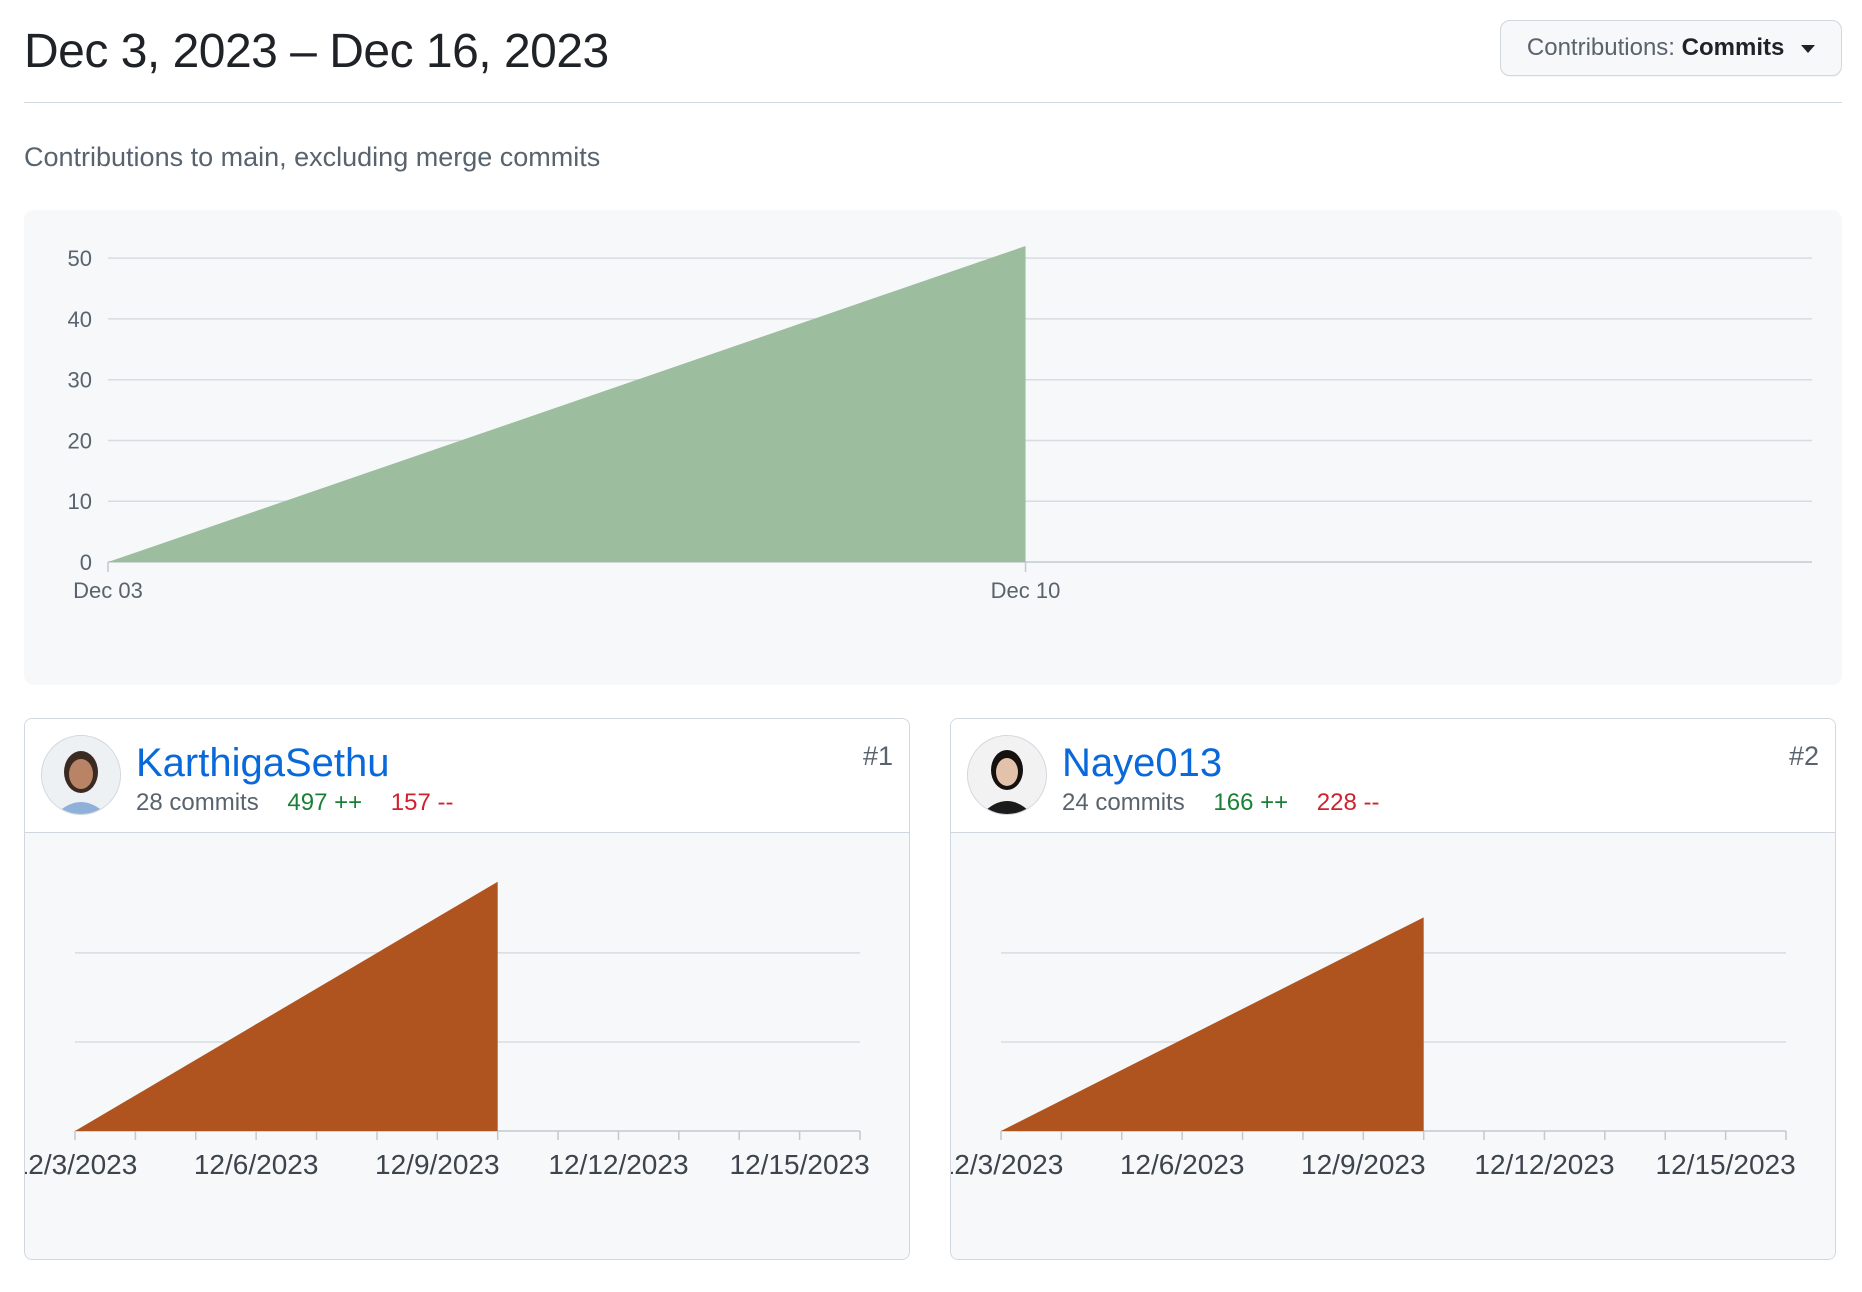  Describe the element at coordinates (1808, 48) in the screenshot. I see `caret-down-icon` at that location.